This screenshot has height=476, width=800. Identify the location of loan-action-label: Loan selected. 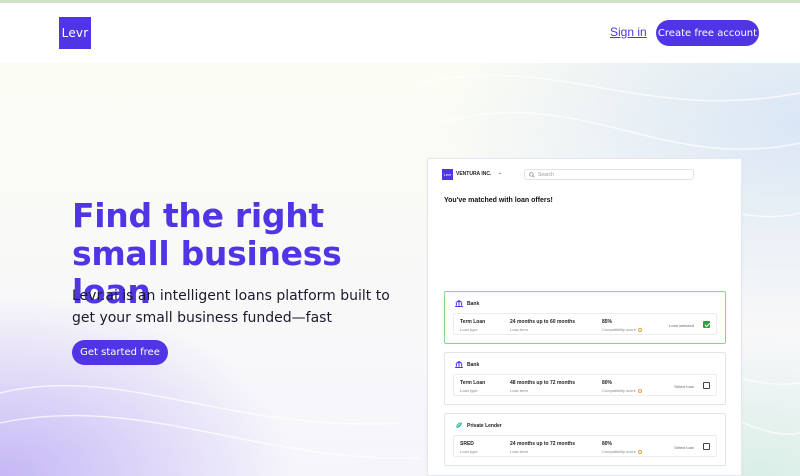
(681, 325).